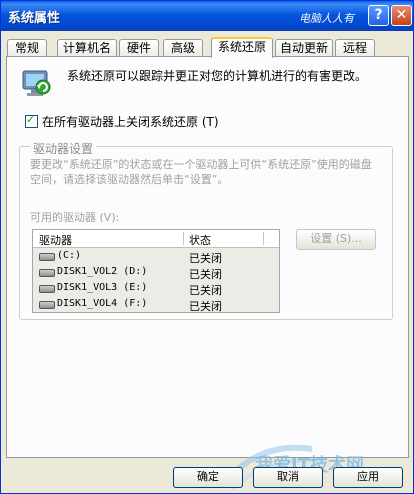 This screenshot has width=414, height=494. I want to click on tab-advanced: 高级, so click(183, 48).